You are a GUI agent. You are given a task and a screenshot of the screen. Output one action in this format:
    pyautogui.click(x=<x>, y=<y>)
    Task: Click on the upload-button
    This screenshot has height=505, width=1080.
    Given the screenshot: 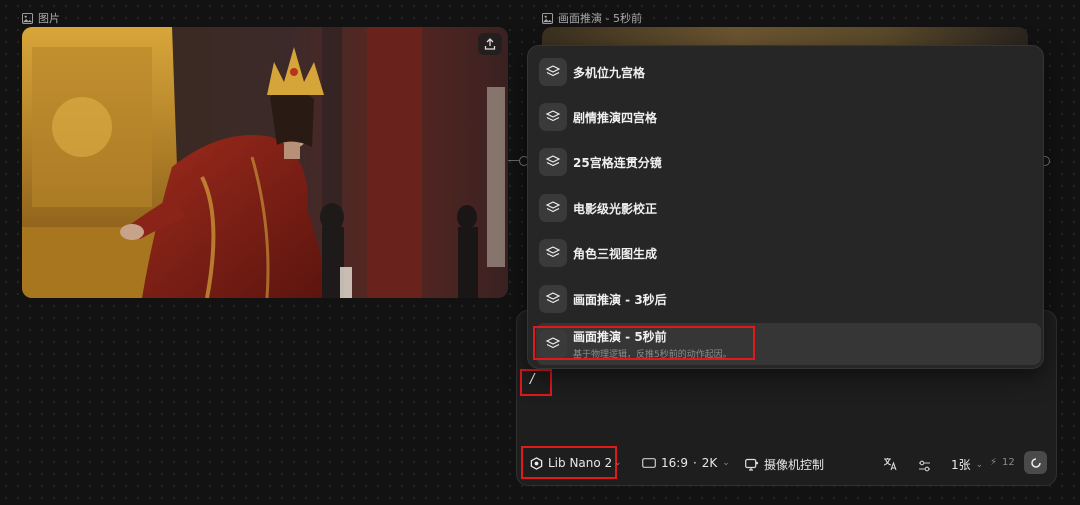 What is the action you would take?
    pyautogui.click(x=490, y=44)
    